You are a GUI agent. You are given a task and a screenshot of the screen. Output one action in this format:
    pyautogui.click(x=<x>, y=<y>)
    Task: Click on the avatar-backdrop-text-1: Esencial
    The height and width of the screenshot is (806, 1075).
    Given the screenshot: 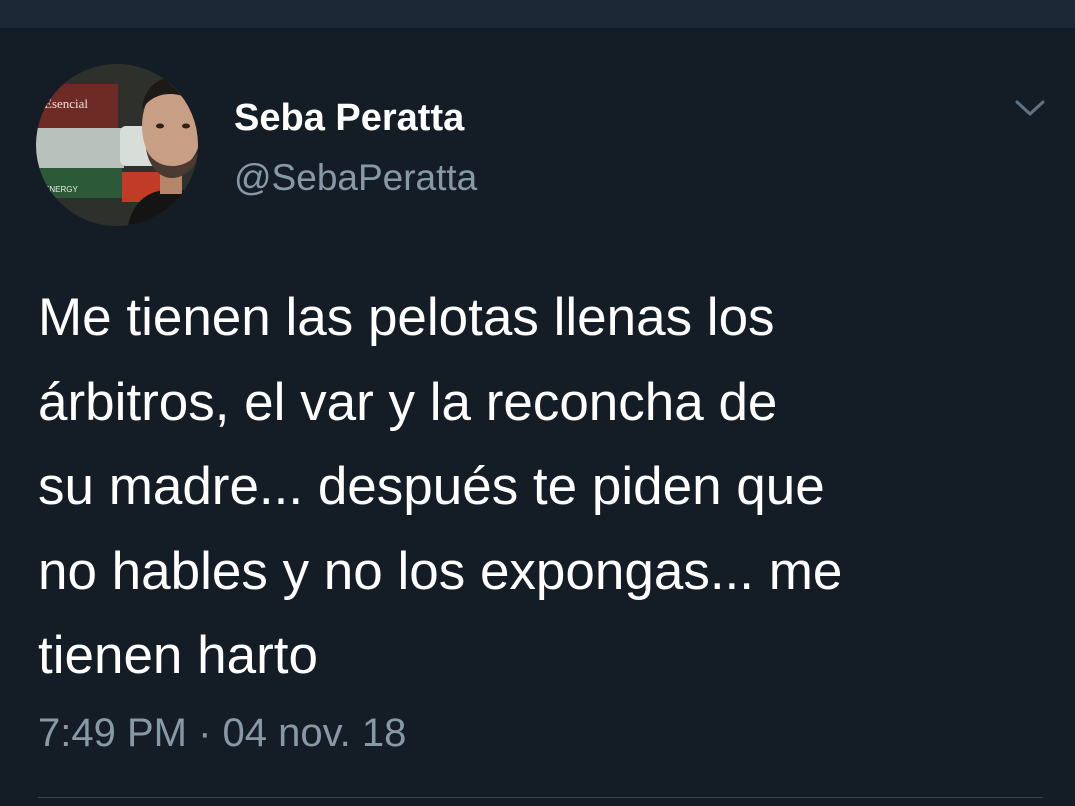 What is the action you would take?
    pyautogui.click(x=66, y=103)
    